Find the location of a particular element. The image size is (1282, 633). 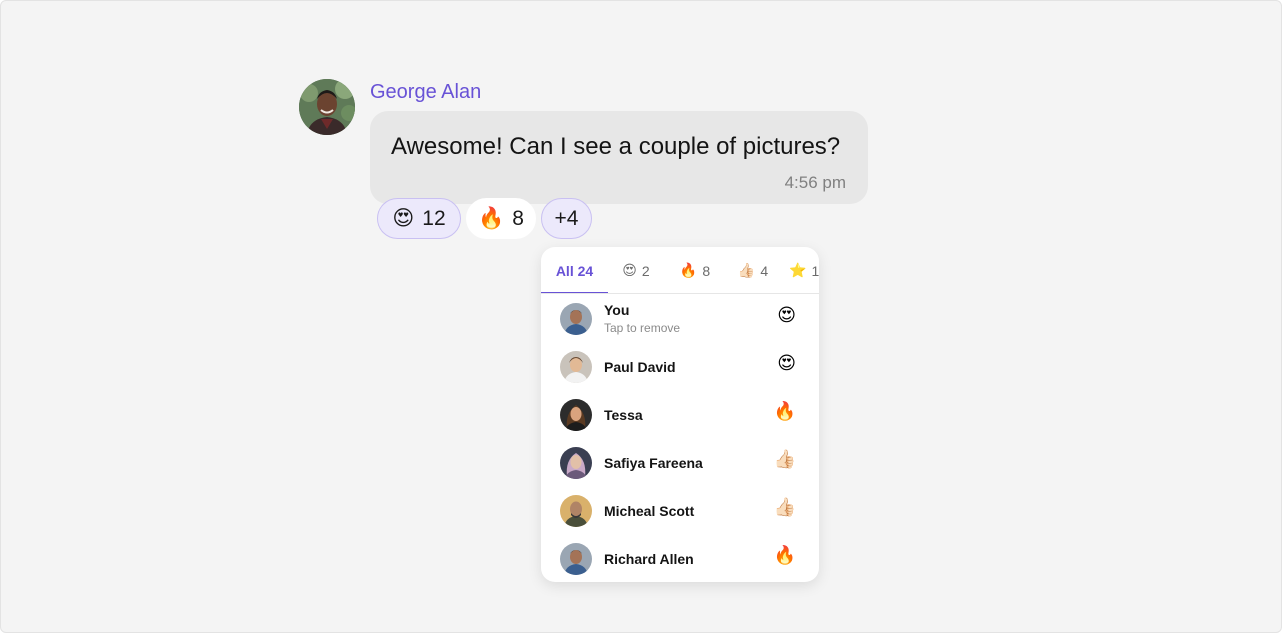

tab-star: ⭐ 1 is located at coordinates (804, 270).